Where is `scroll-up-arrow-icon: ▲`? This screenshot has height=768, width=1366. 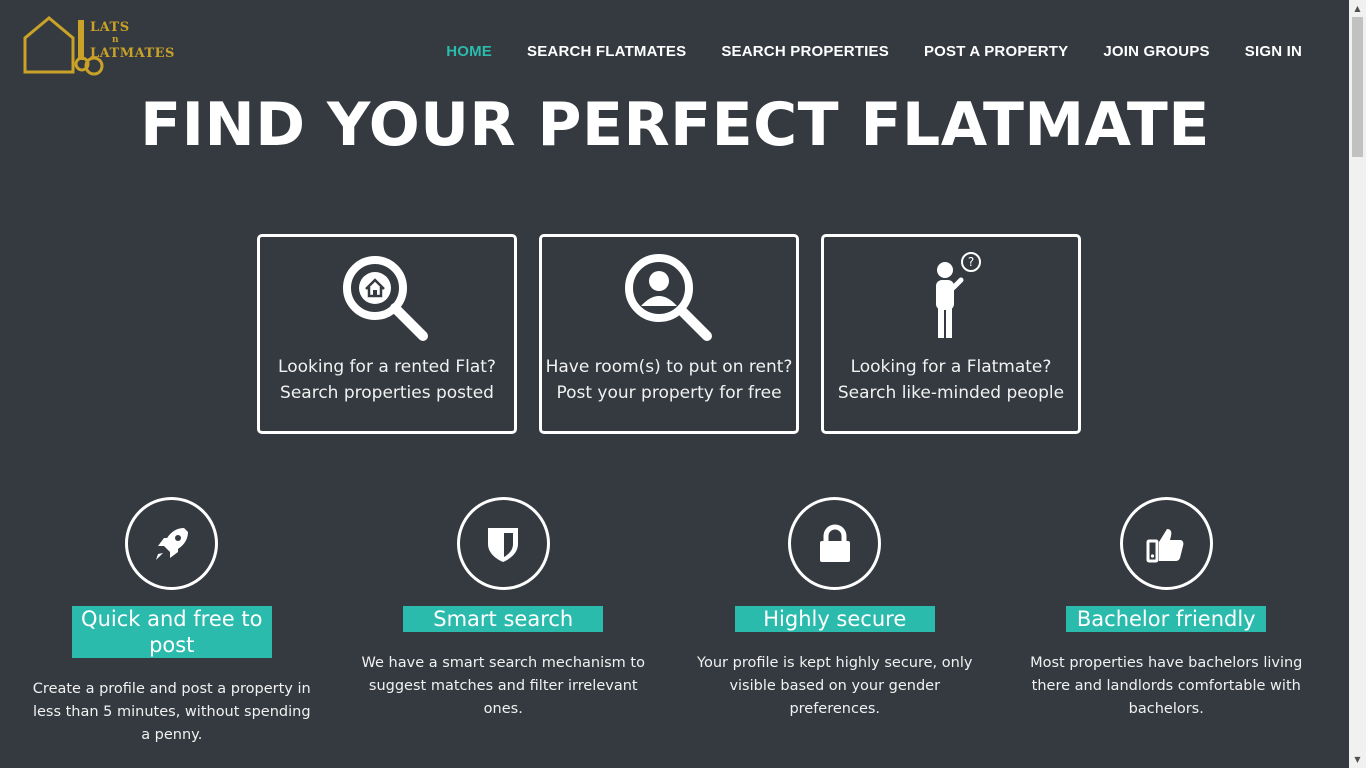
scroll-up-arrow-icon: ▲ is located at coordinates (1357, 8).